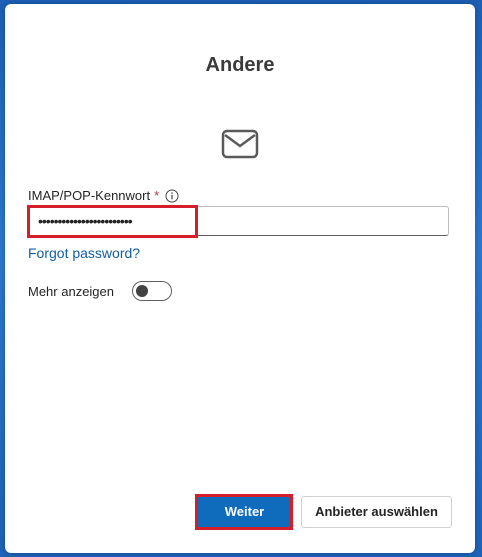 This screenshot has width=482, height=557. Describe the element at coordinates (244, 512) in the screenshot. I see `continue-button: Weiter` at that location.